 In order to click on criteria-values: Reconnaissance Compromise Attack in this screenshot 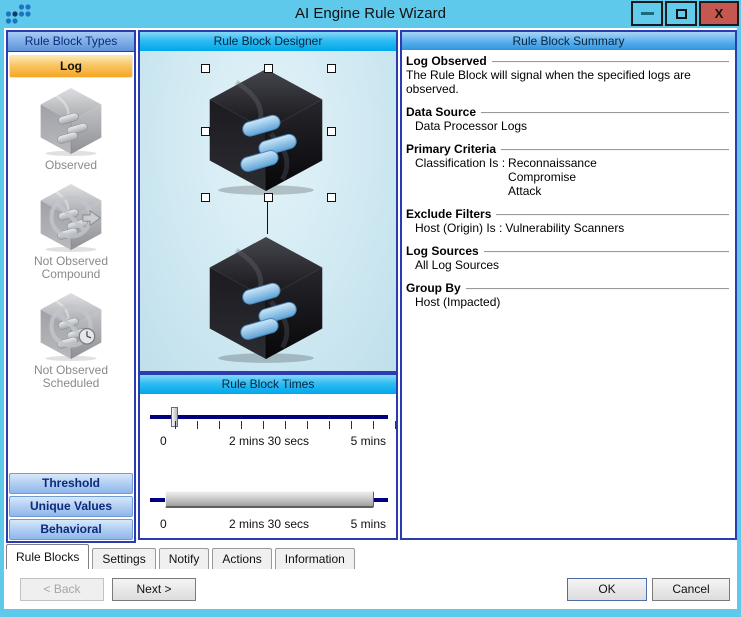, I will do `click(552, 177)`.